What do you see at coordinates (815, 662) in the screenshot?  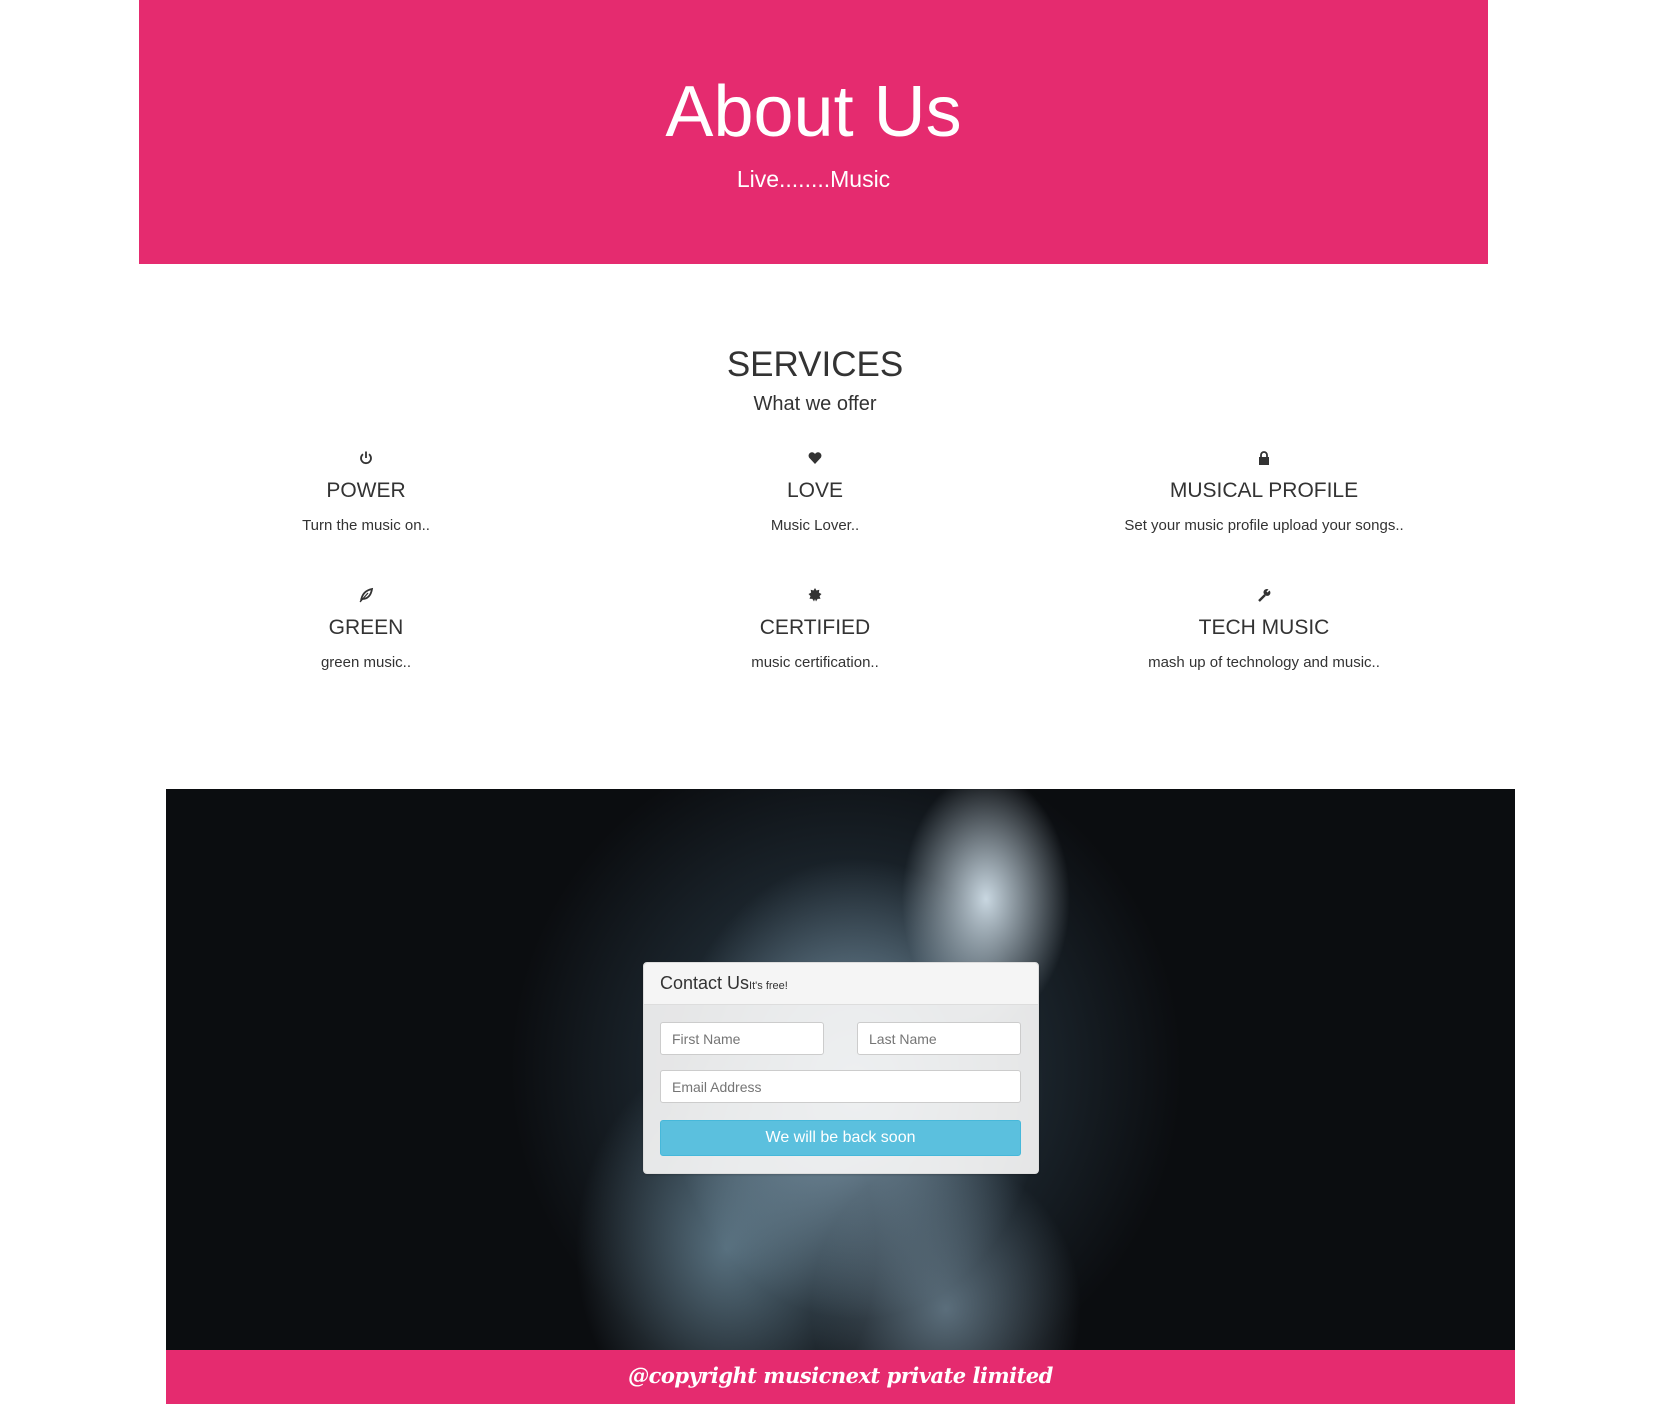 I see `service-desc: music certification..` at bounding box center [815, 662].